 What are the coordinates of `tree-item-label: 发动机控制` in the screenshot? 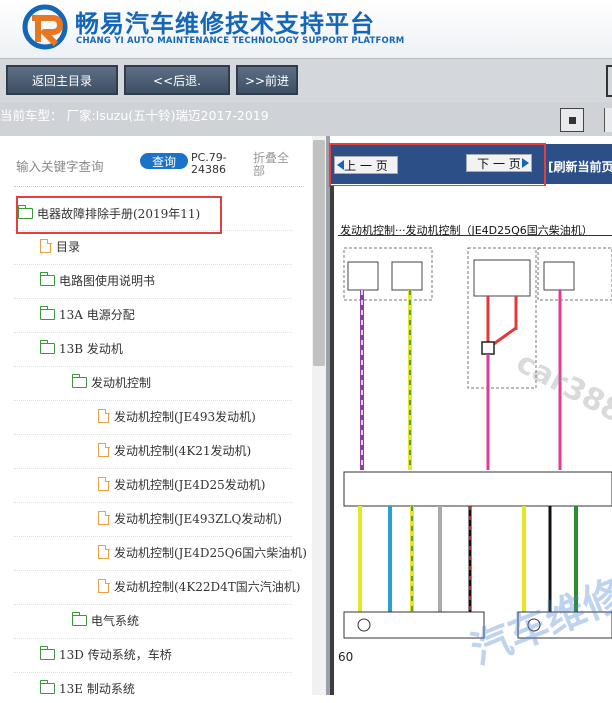 It's located at (121, 382).